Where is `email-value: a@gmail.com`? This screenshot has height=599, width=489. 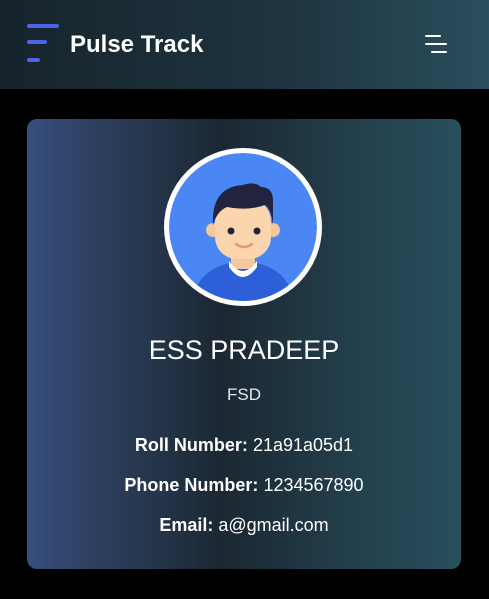 email-value: a@gmail.com is located at coordinates (273, 525).